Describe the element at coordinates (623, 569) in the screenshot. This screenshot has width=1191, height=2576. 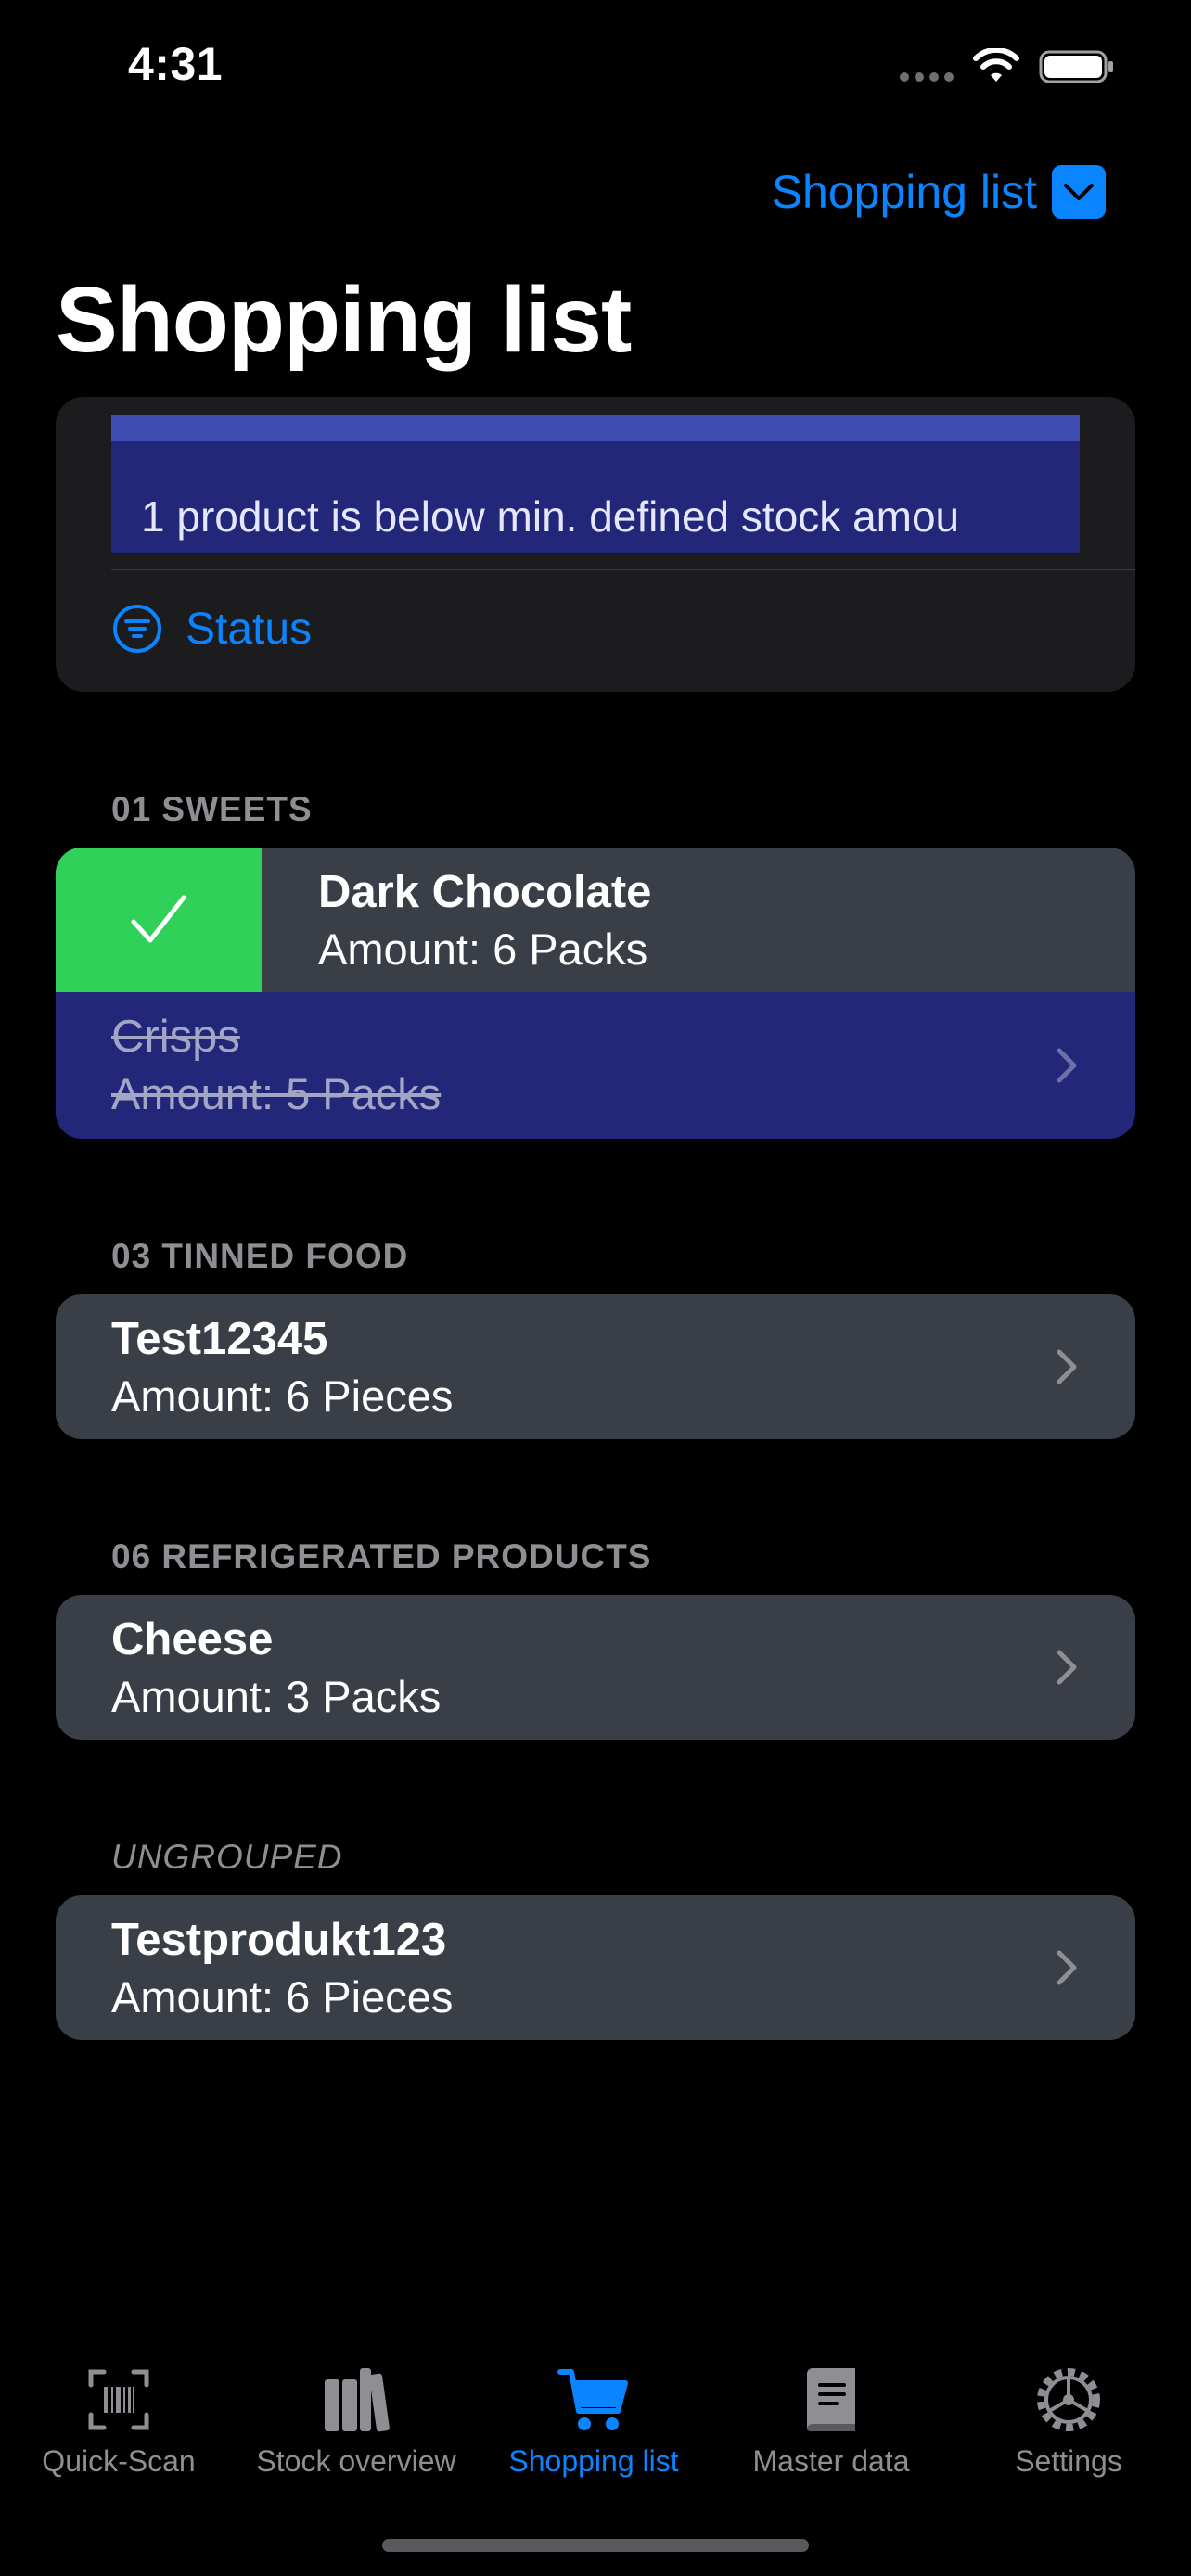
I see `divider` at that location.